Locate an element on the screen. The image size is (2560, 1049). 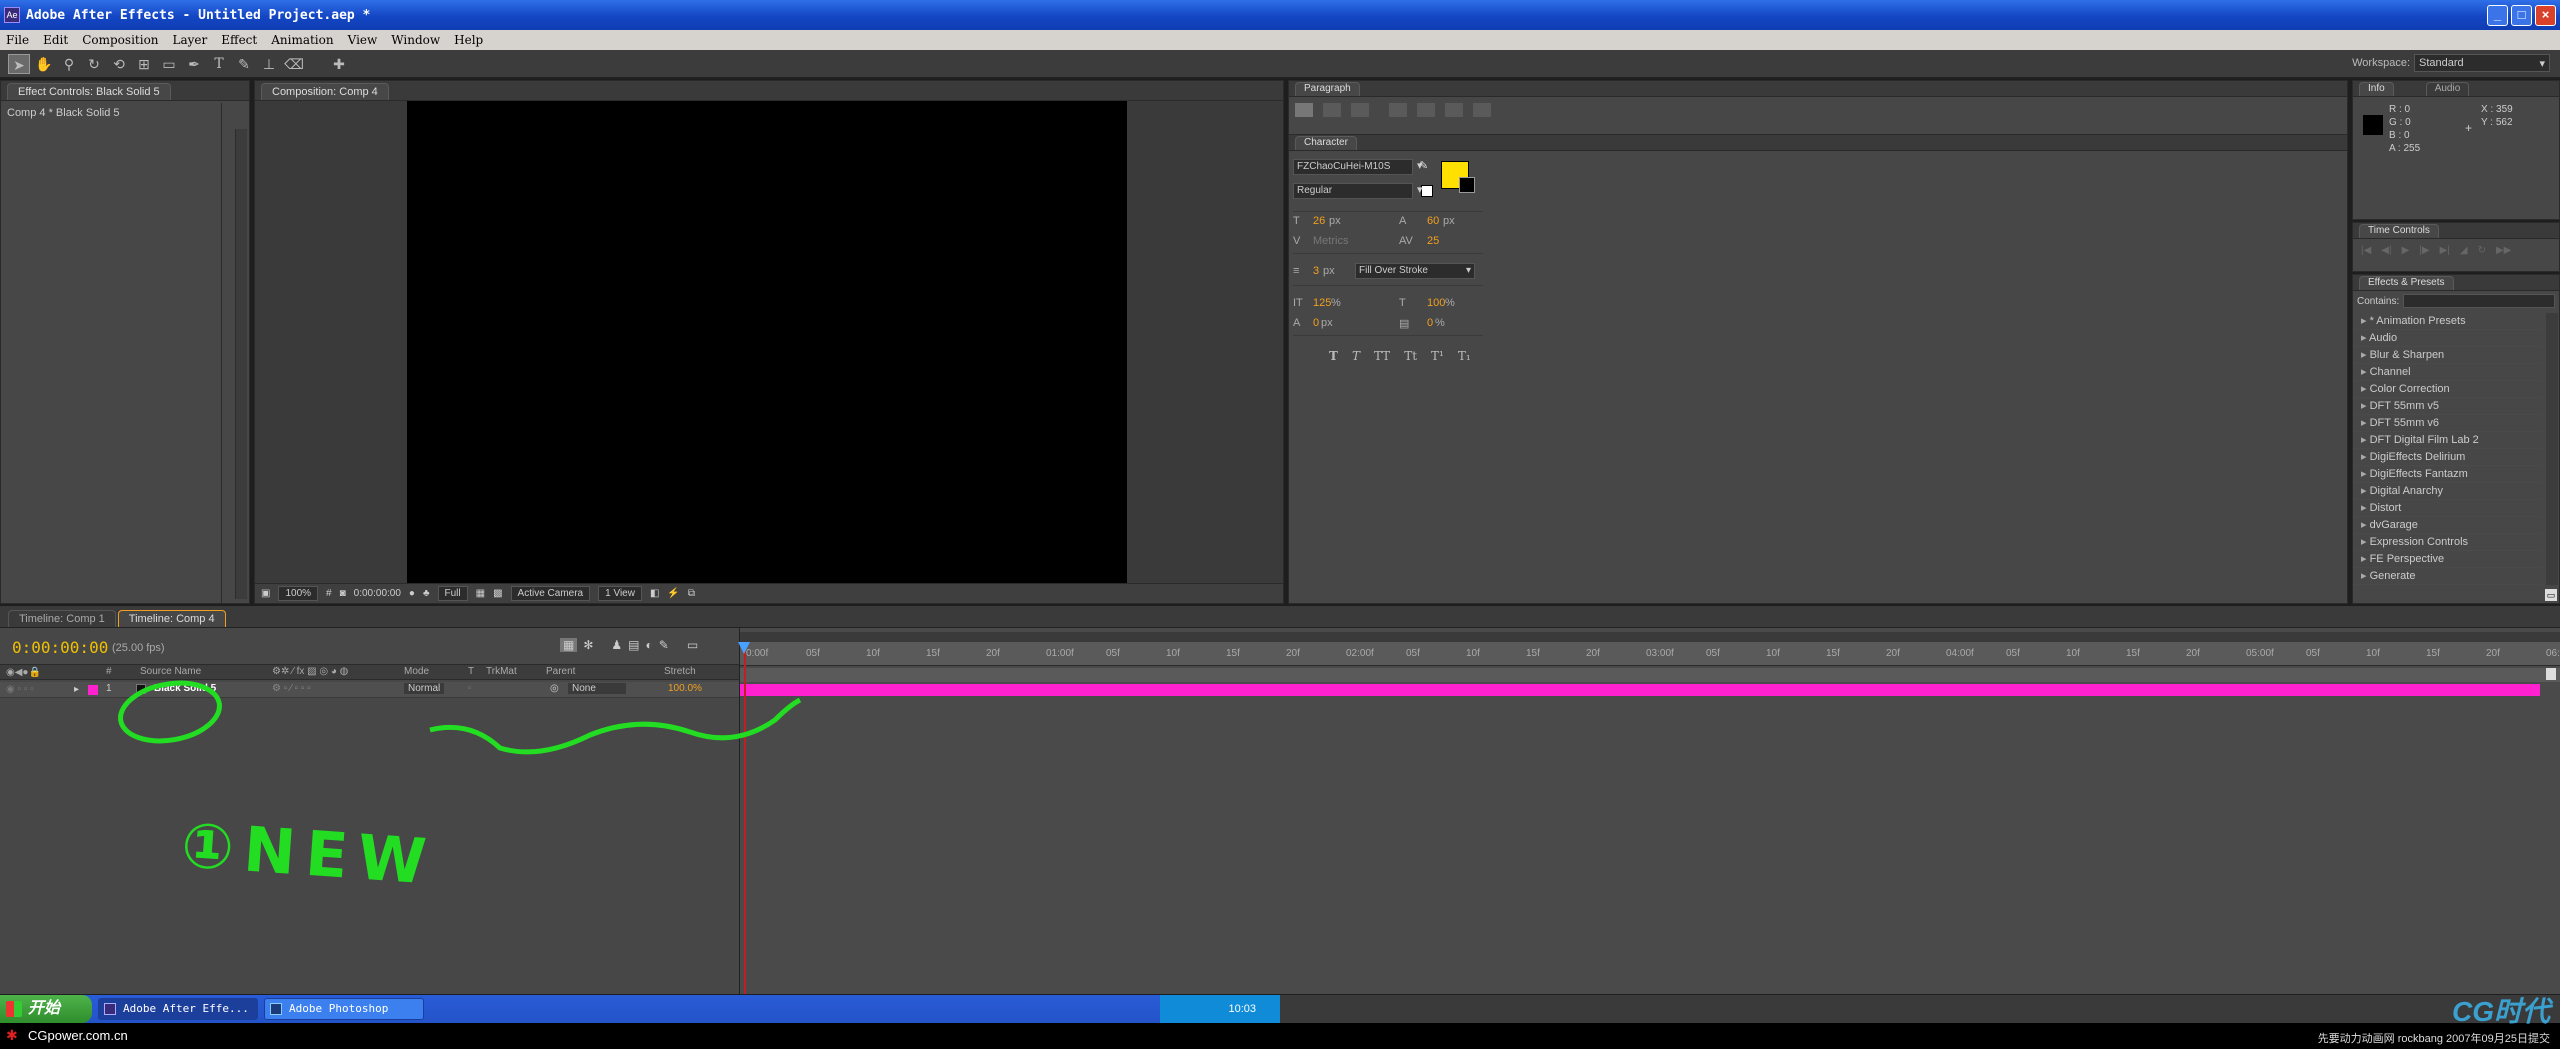
list-item: DFT 55mm v6 is located at coordinates (2448, 423).